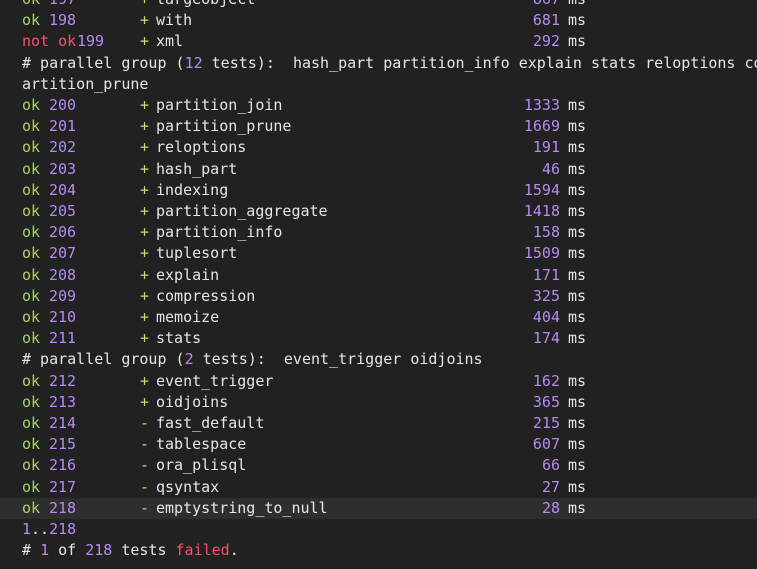 The width and height of the screenshot is (757, 569). What do you see at coordinates (62, 5) in the screenshot?
I see `test-number: 197` at bounding box center [62, 5].